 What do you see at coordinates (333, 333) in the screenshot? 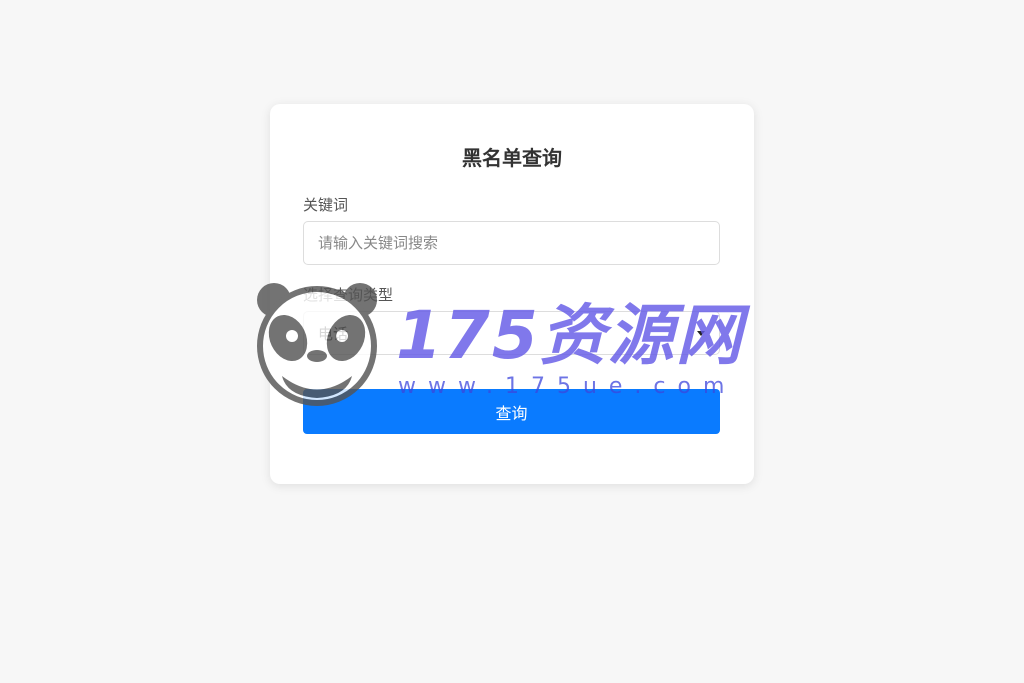
I see `query-type-selected-value: 电话` at bounding box center [333, 333].